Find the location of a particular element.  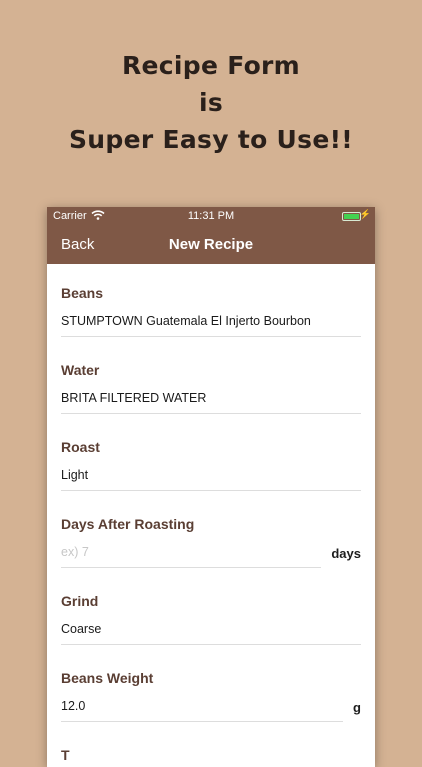

field-water: Water BRITA FILTERED WATER is located at coordinates (211, 379).